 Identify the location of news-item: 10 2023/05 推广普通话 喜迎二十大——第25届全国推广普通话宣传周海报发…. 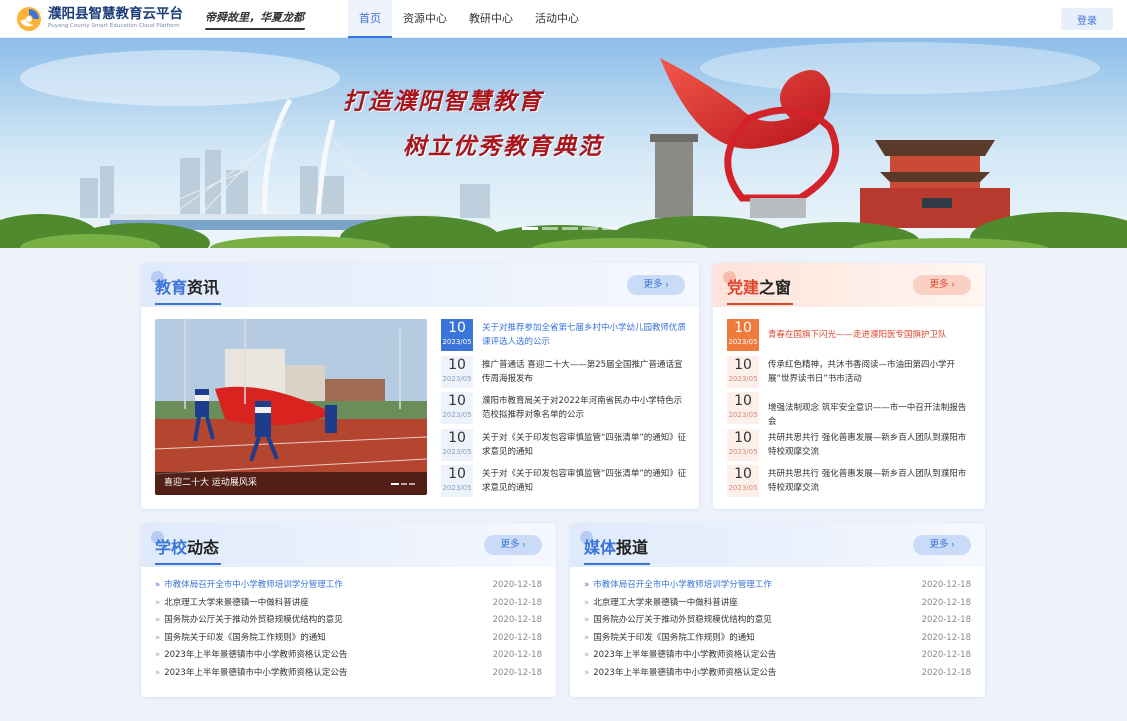
(566, 372).